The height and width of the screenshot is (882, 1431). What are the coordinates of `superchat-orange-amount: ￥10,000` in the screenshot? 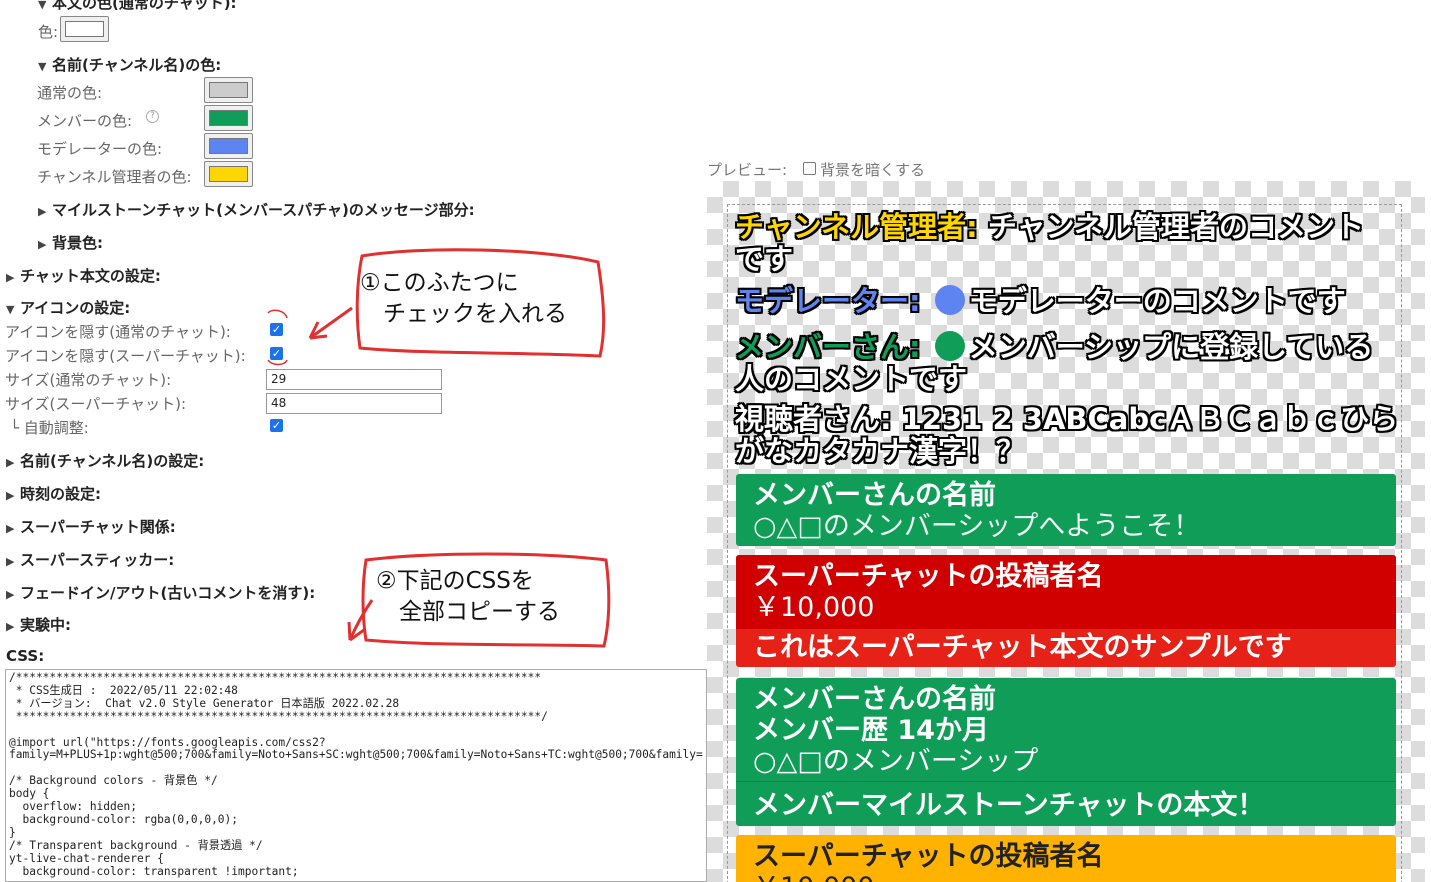 It's located at (1066, 877).